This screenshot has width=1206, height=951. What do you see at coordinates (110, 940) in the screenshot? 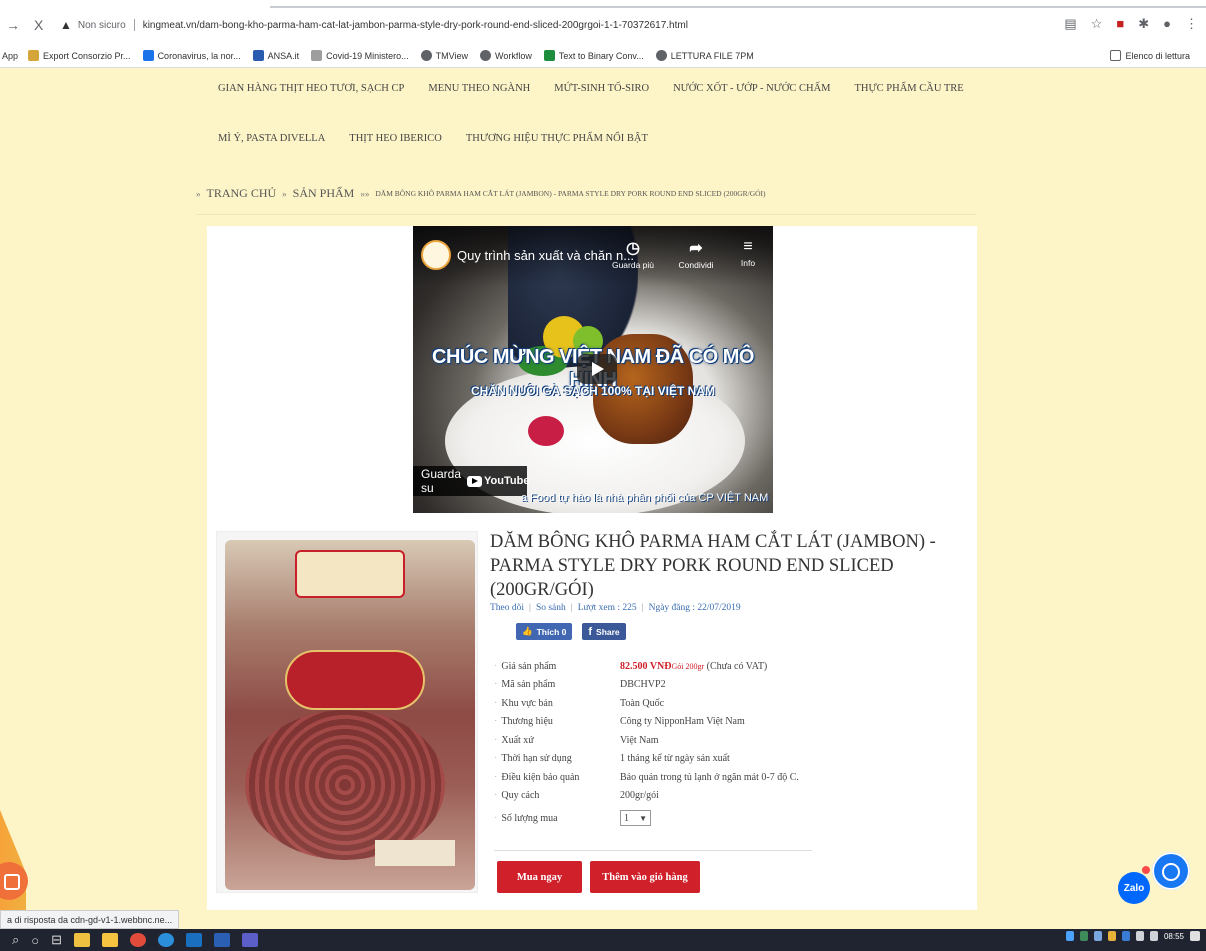
I see `file-explorer-icon` at bounding box center [110, 940].